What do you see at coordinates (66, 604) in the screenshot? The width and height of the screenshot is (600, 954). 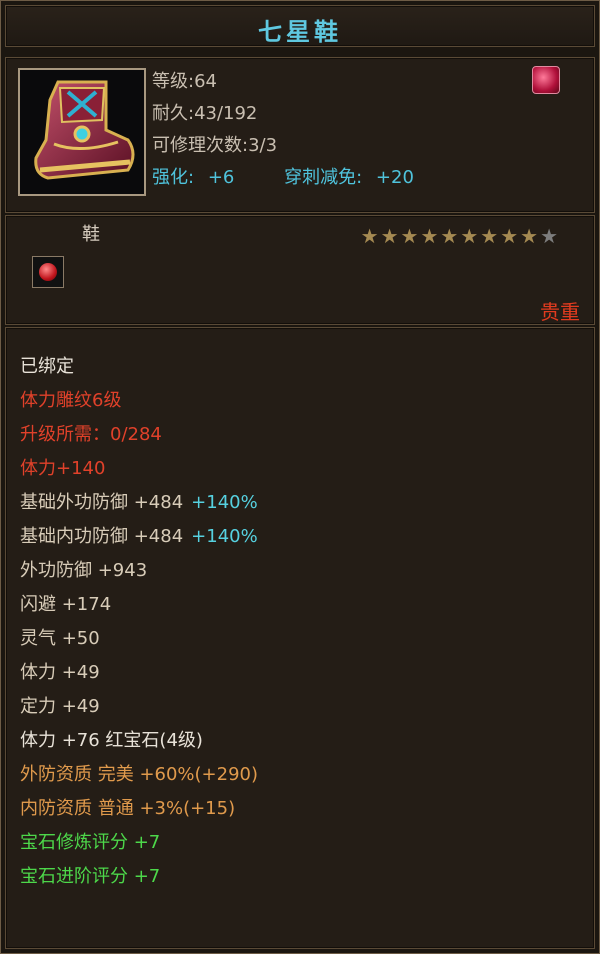 I see `attribute-text: 闪避 +174` at bounding box center [66, 604].